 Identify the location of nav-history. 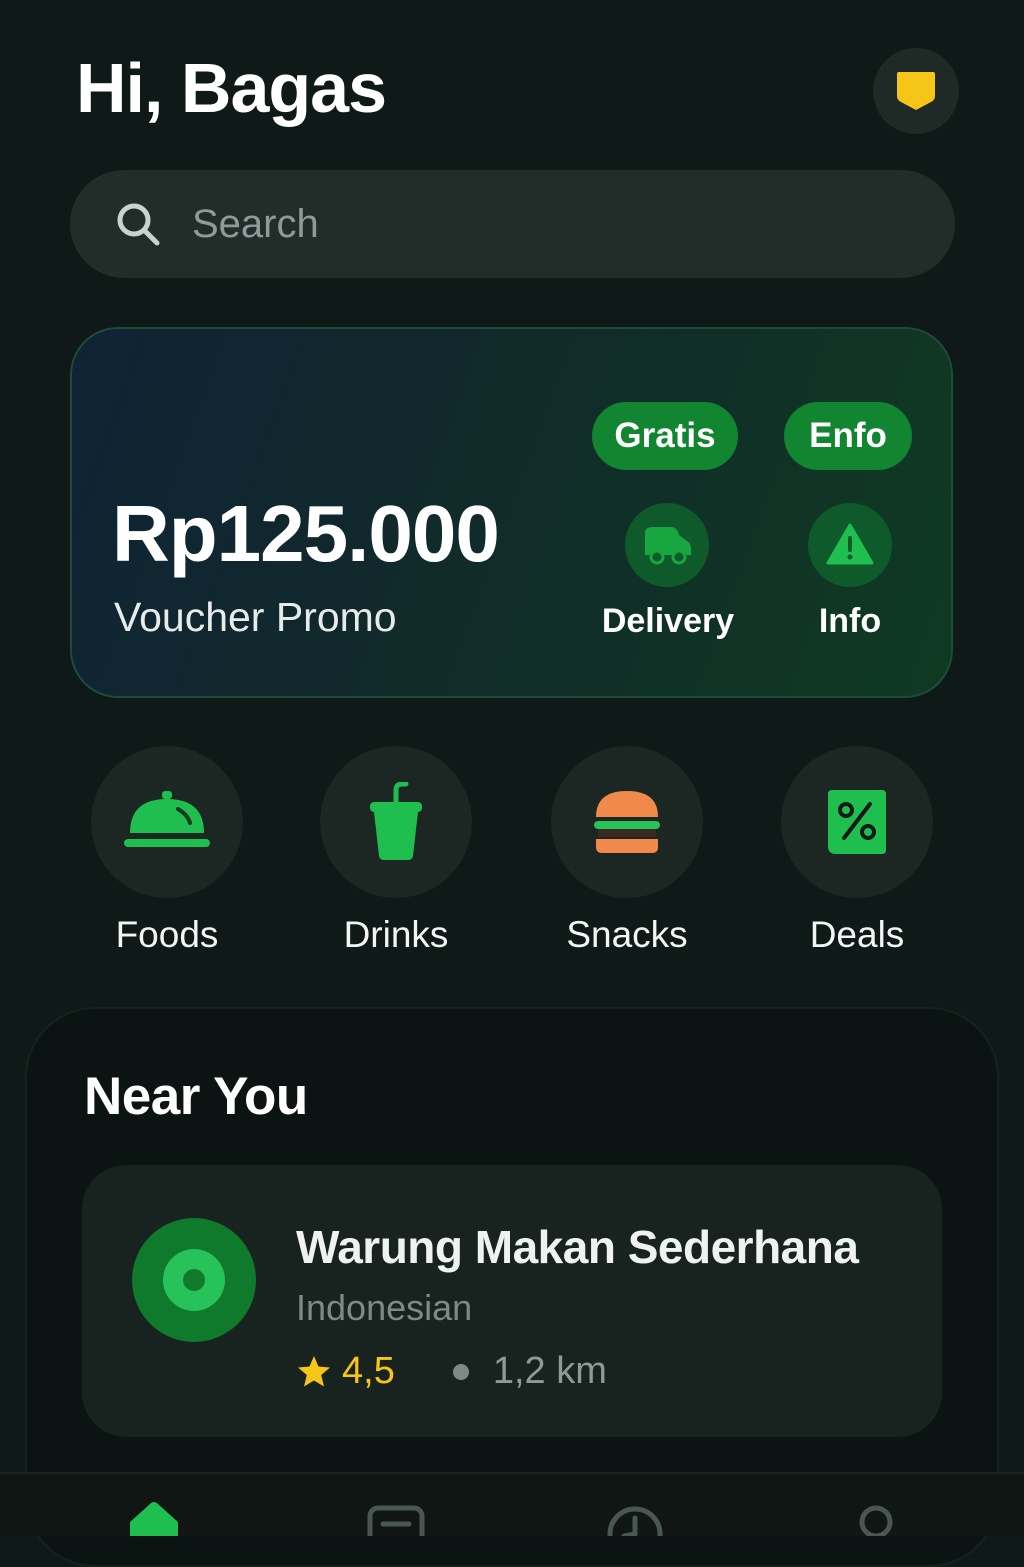
(635, 1531).